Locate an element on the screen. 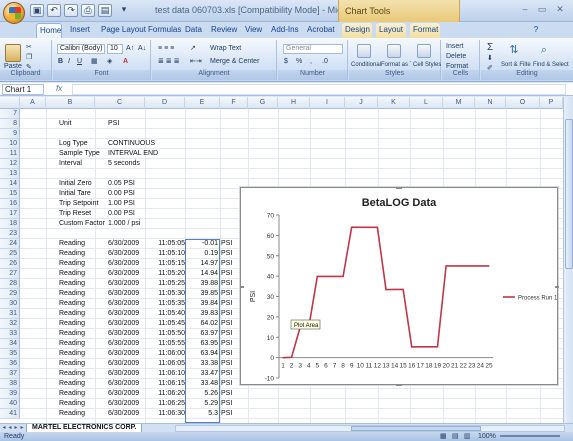  row-header: 38 is located at coordinates (10, 384).